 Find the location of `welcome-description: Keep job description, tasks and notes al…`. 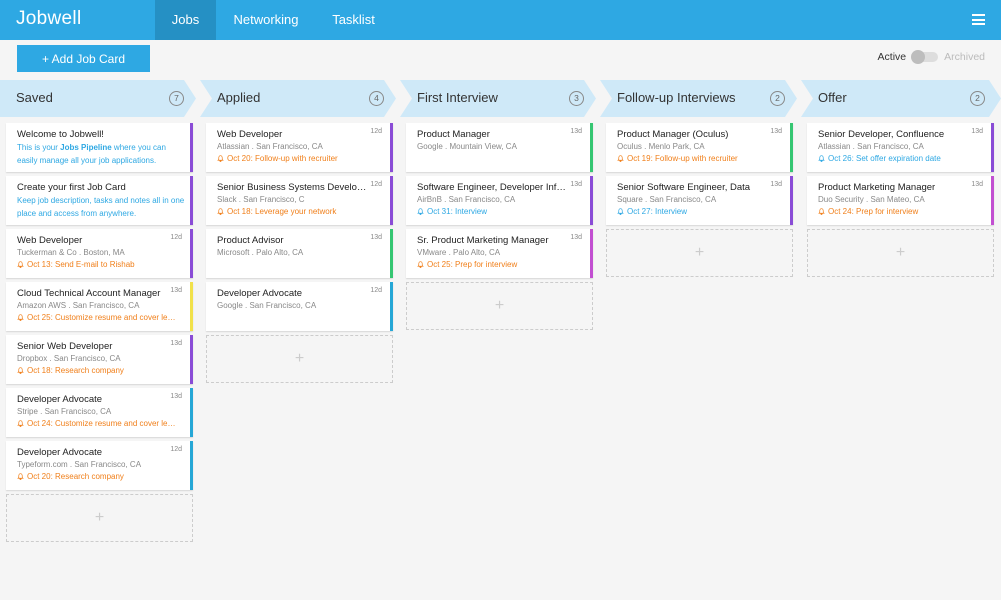

welcome-description: Keep job description, tasks and notes al… is located at coordinates (101, 207).